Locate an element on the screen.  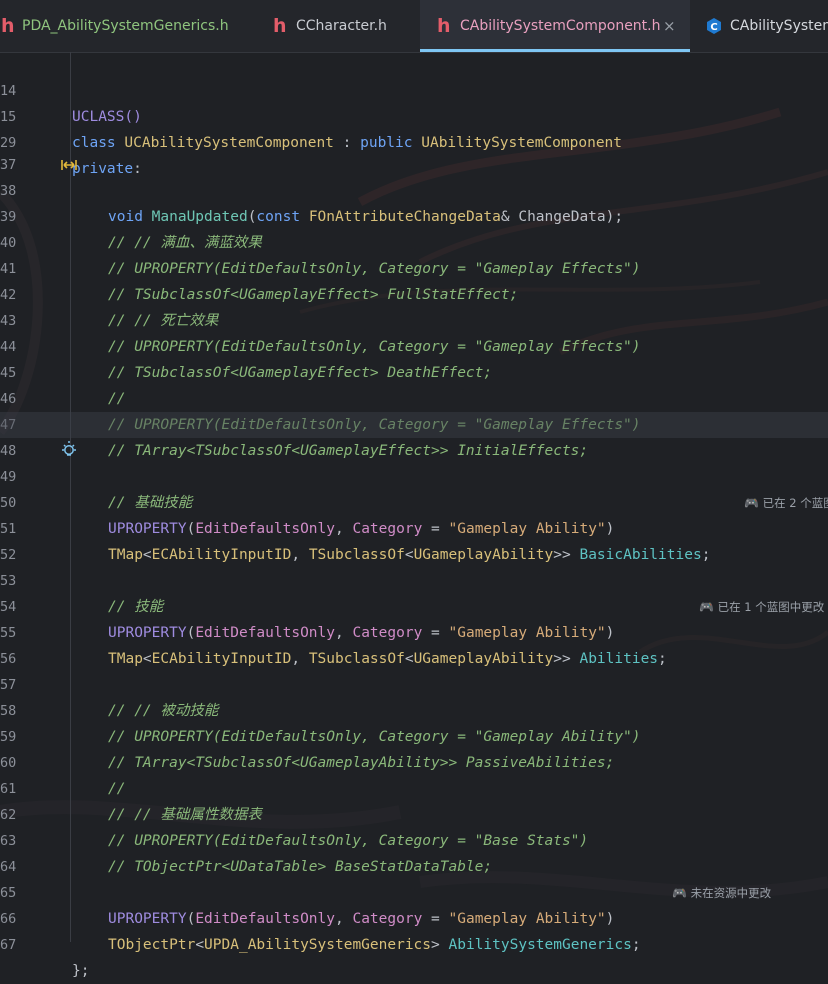
cpp-file-icon: C is located at coordinates (714, 26).